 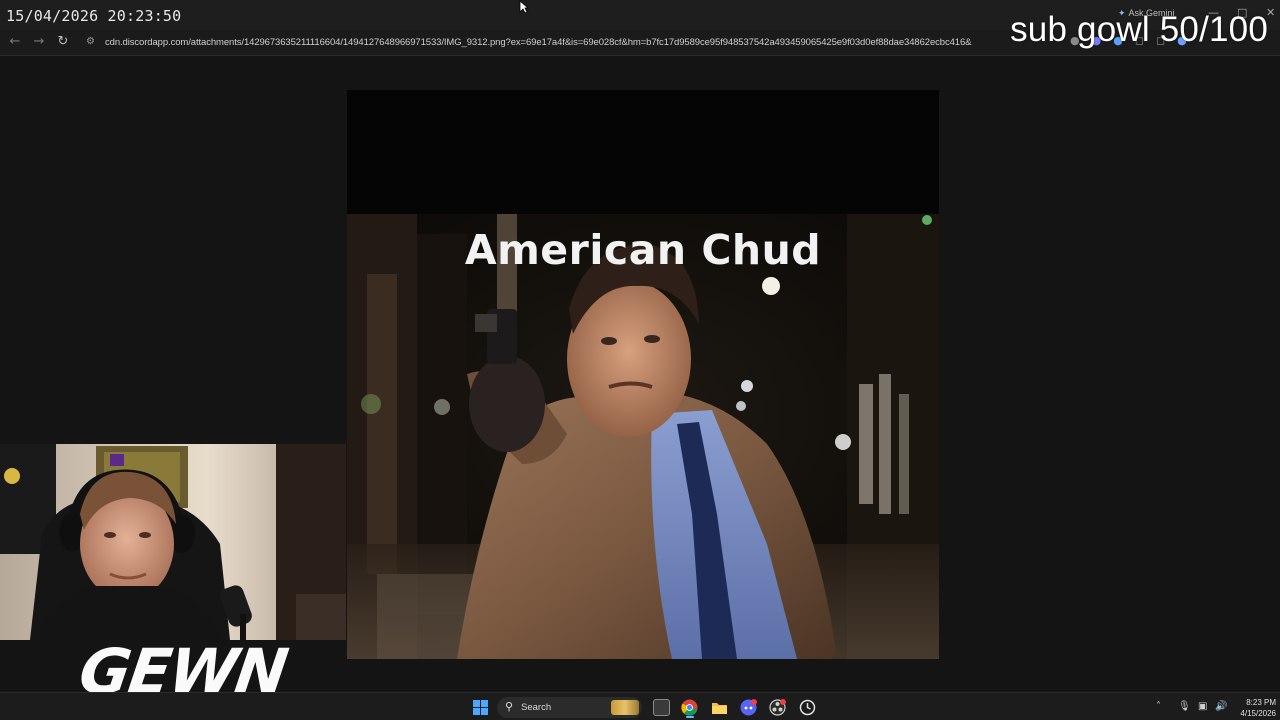 I want to click on microphone-icon: 🎙, so click(x=1184, y=706).